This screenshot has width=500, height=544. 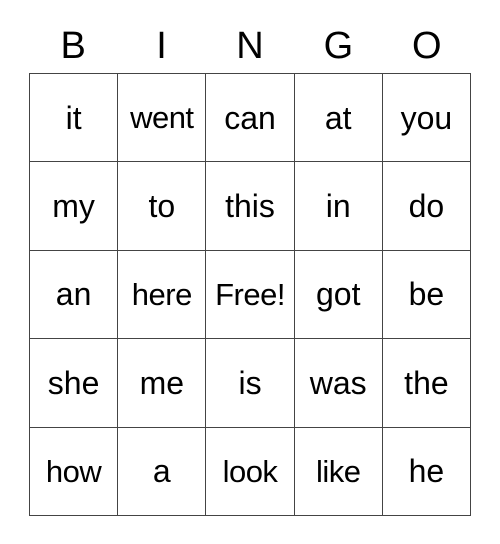 I want to click on bingo-free-space-label: Free!, so click(x=250, y=294).